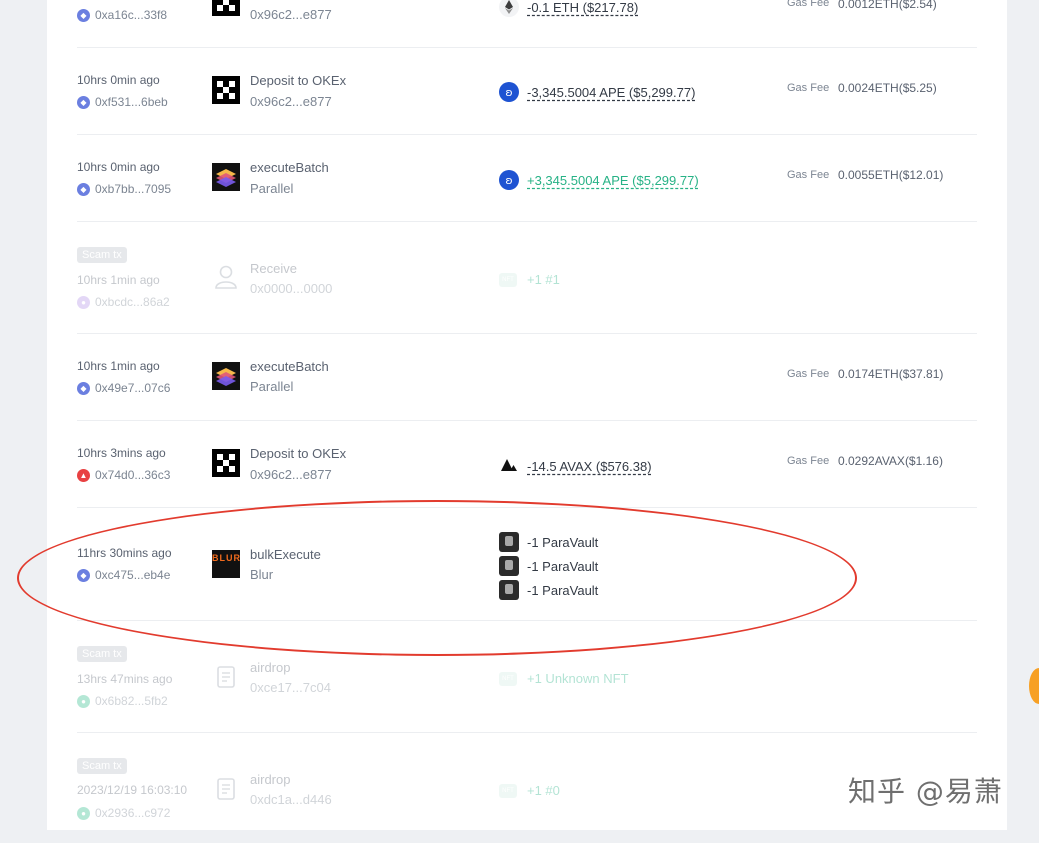 The height and width of the screenshot is (843, 1039). What do you see at coordinates (132, 302) in the screenshot?
I see `tx-address: 0xbcdc...86a2` at bounding box center [132, 302].